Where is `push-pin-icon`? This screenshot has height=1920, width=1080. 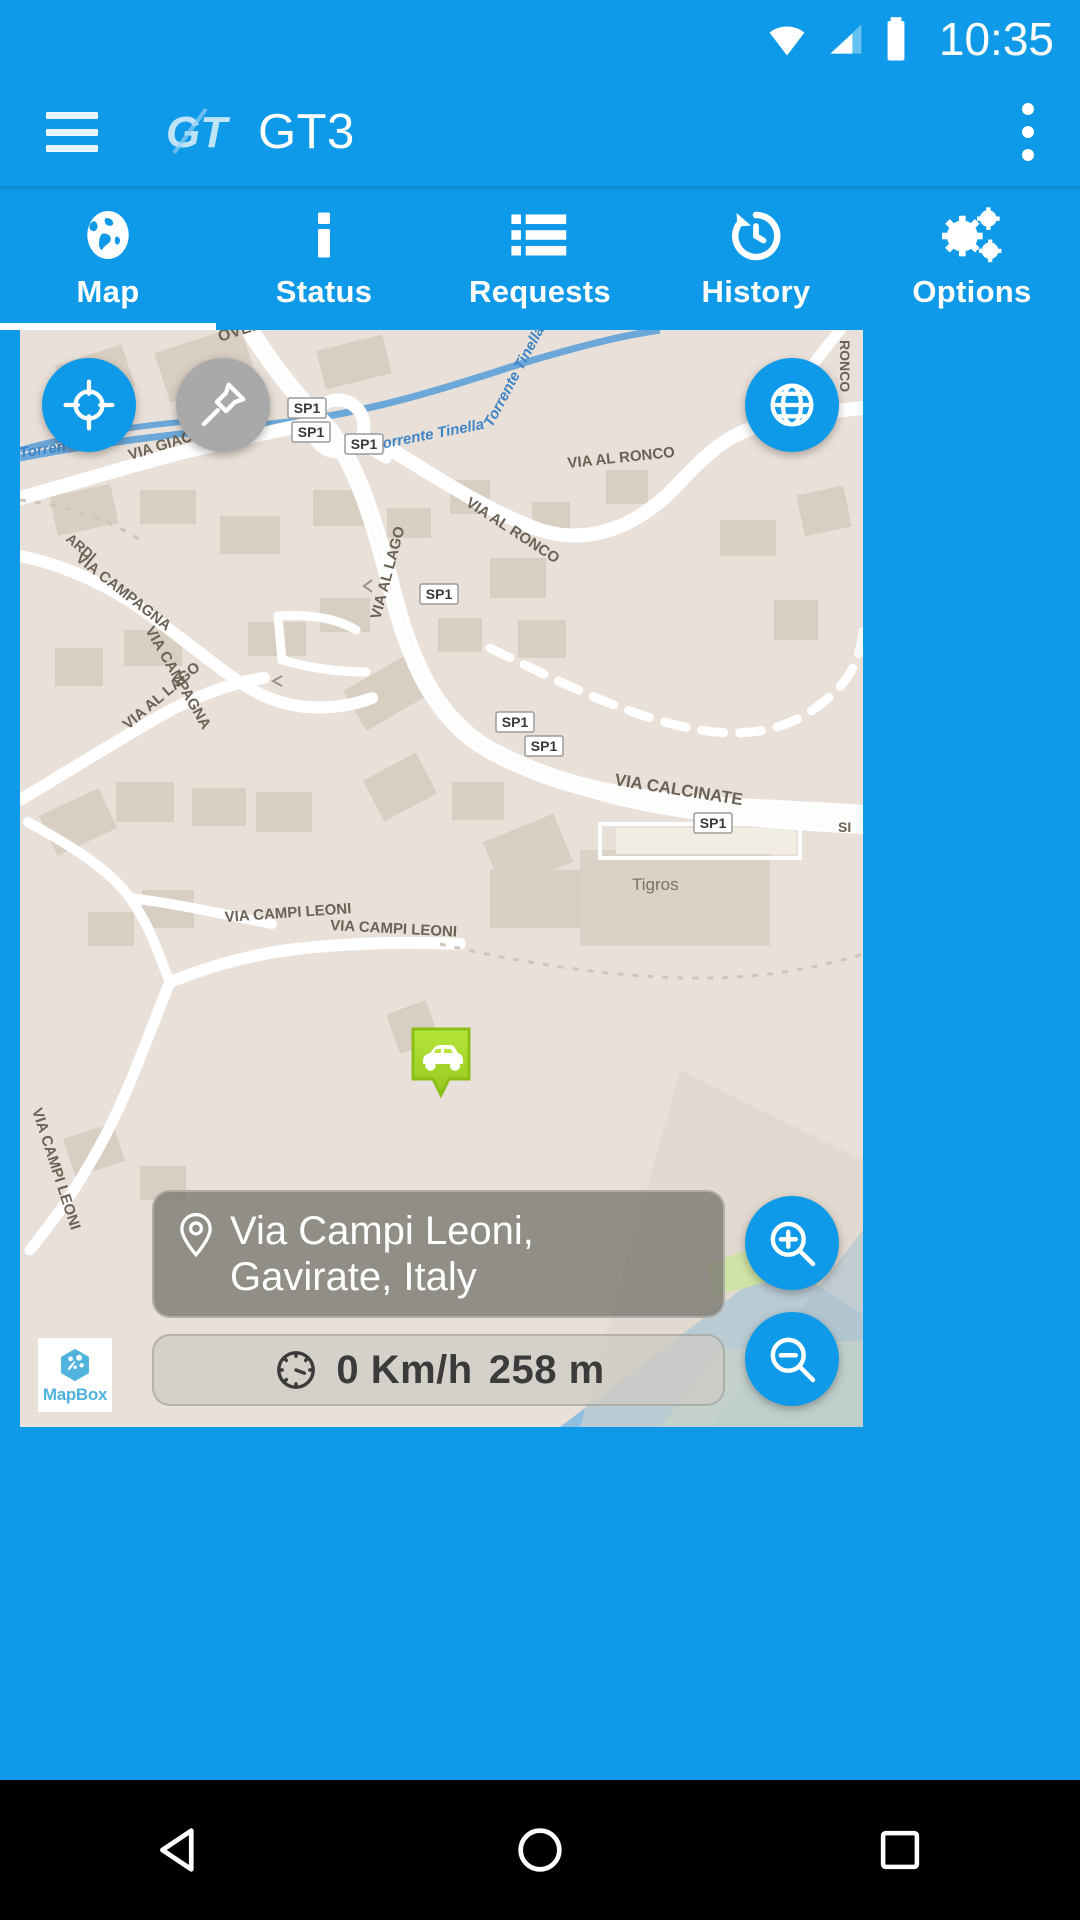 push-pin-icon is located at coordinates (223, 404).